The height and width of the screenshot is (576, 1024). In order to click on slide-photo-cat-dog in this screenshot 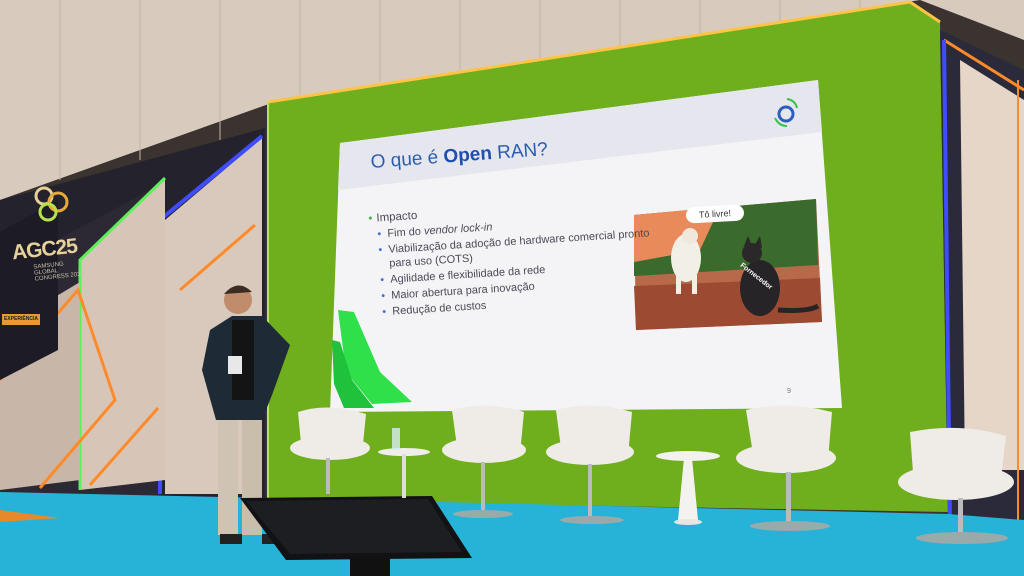, I will do `click(728, 264)`.